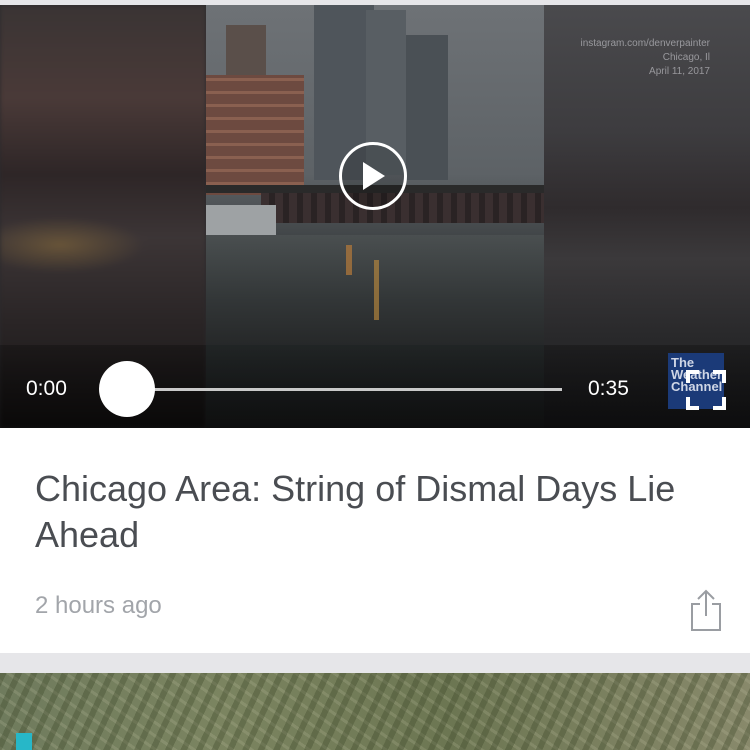  I want to click on fullscreen-button, so click(706, 390).